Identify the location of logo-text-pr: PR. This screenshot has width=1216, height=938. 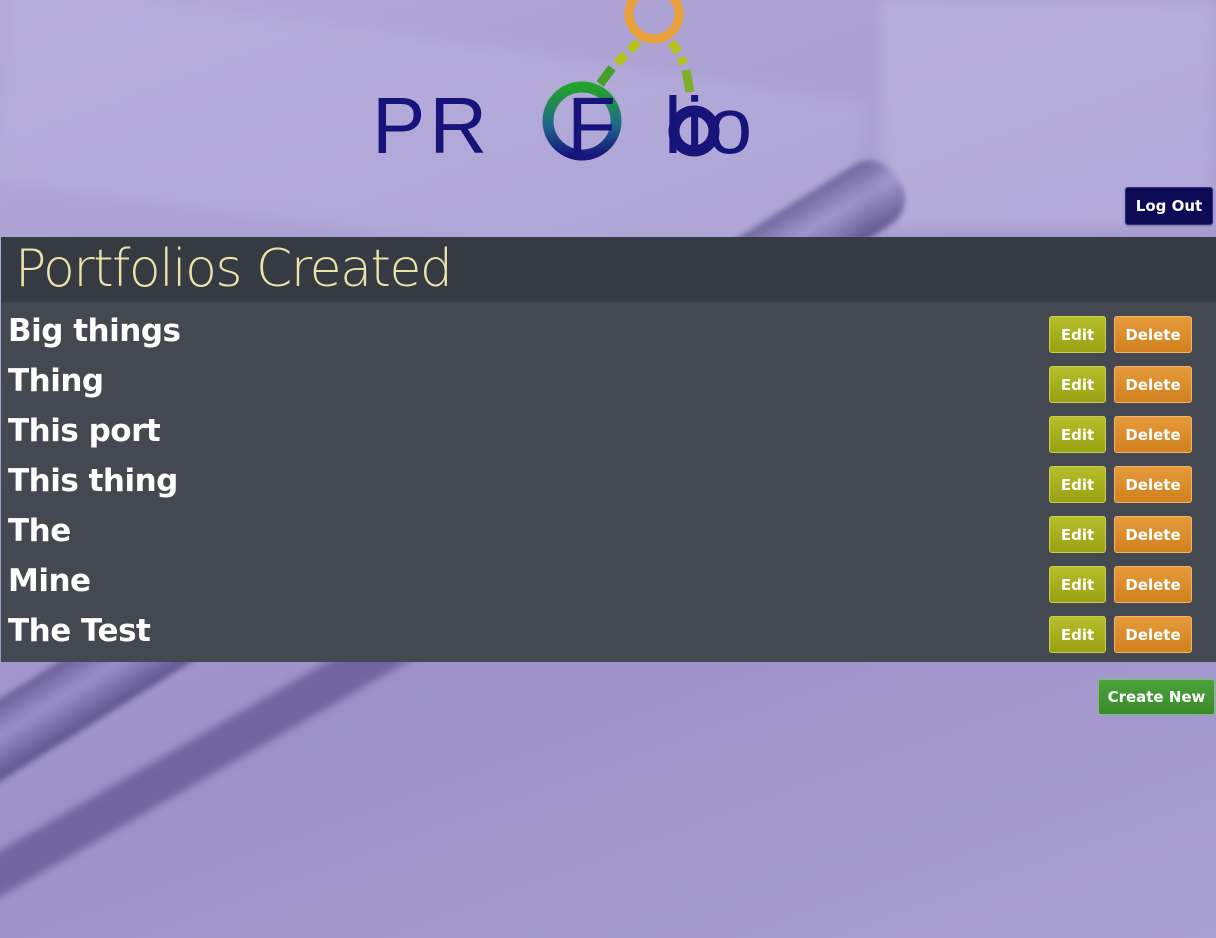
(432, 125).